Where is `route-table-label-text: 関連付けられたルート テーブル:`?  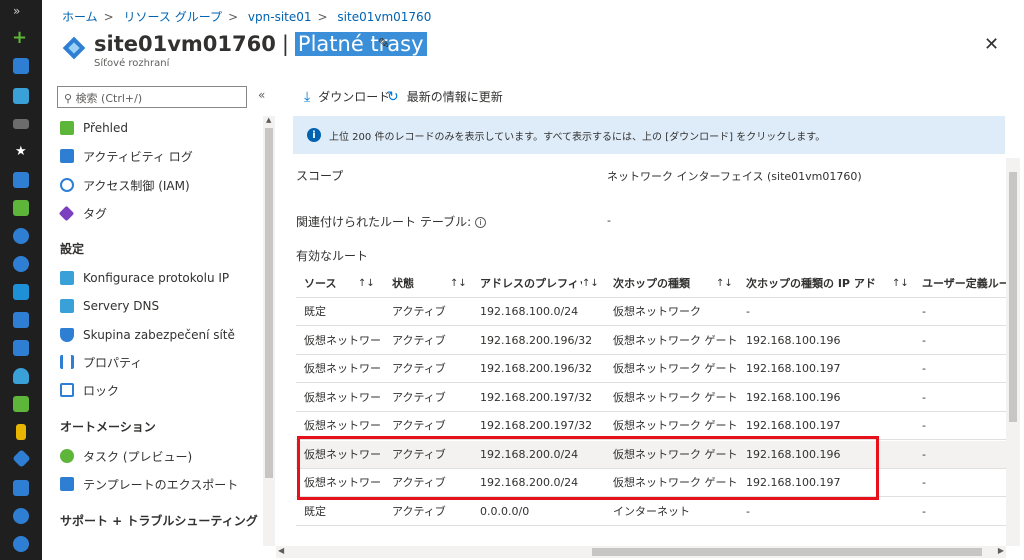
route-table-label-text: 関連付けられたルート テーブル: is located at coordinates (384, 222).